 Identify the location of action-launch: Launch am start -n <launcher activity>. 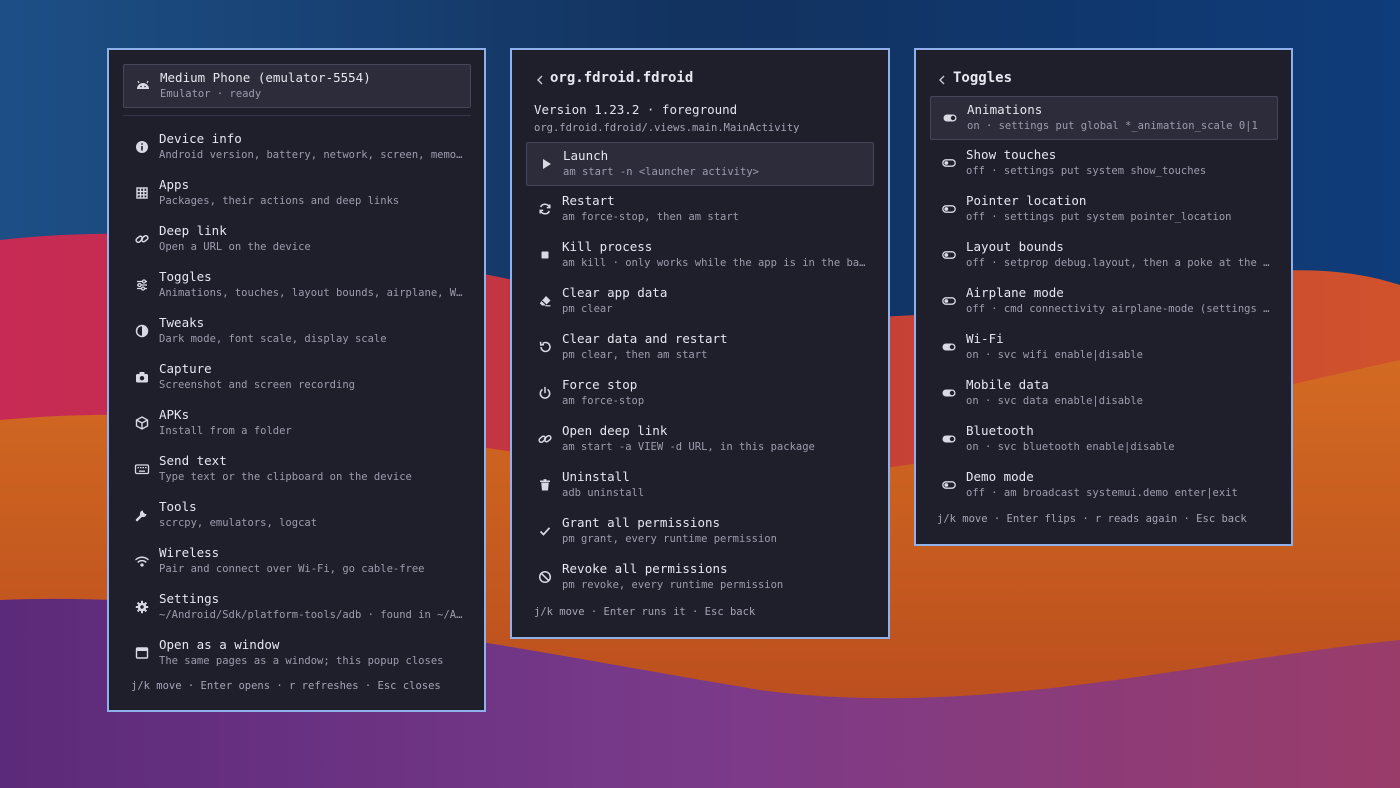
(700, 164).